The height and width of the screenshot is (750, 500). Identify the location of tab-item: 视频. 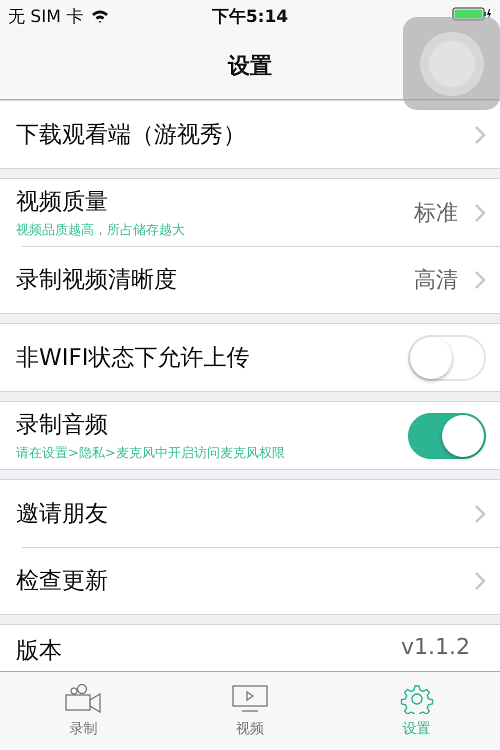
(250, 711).